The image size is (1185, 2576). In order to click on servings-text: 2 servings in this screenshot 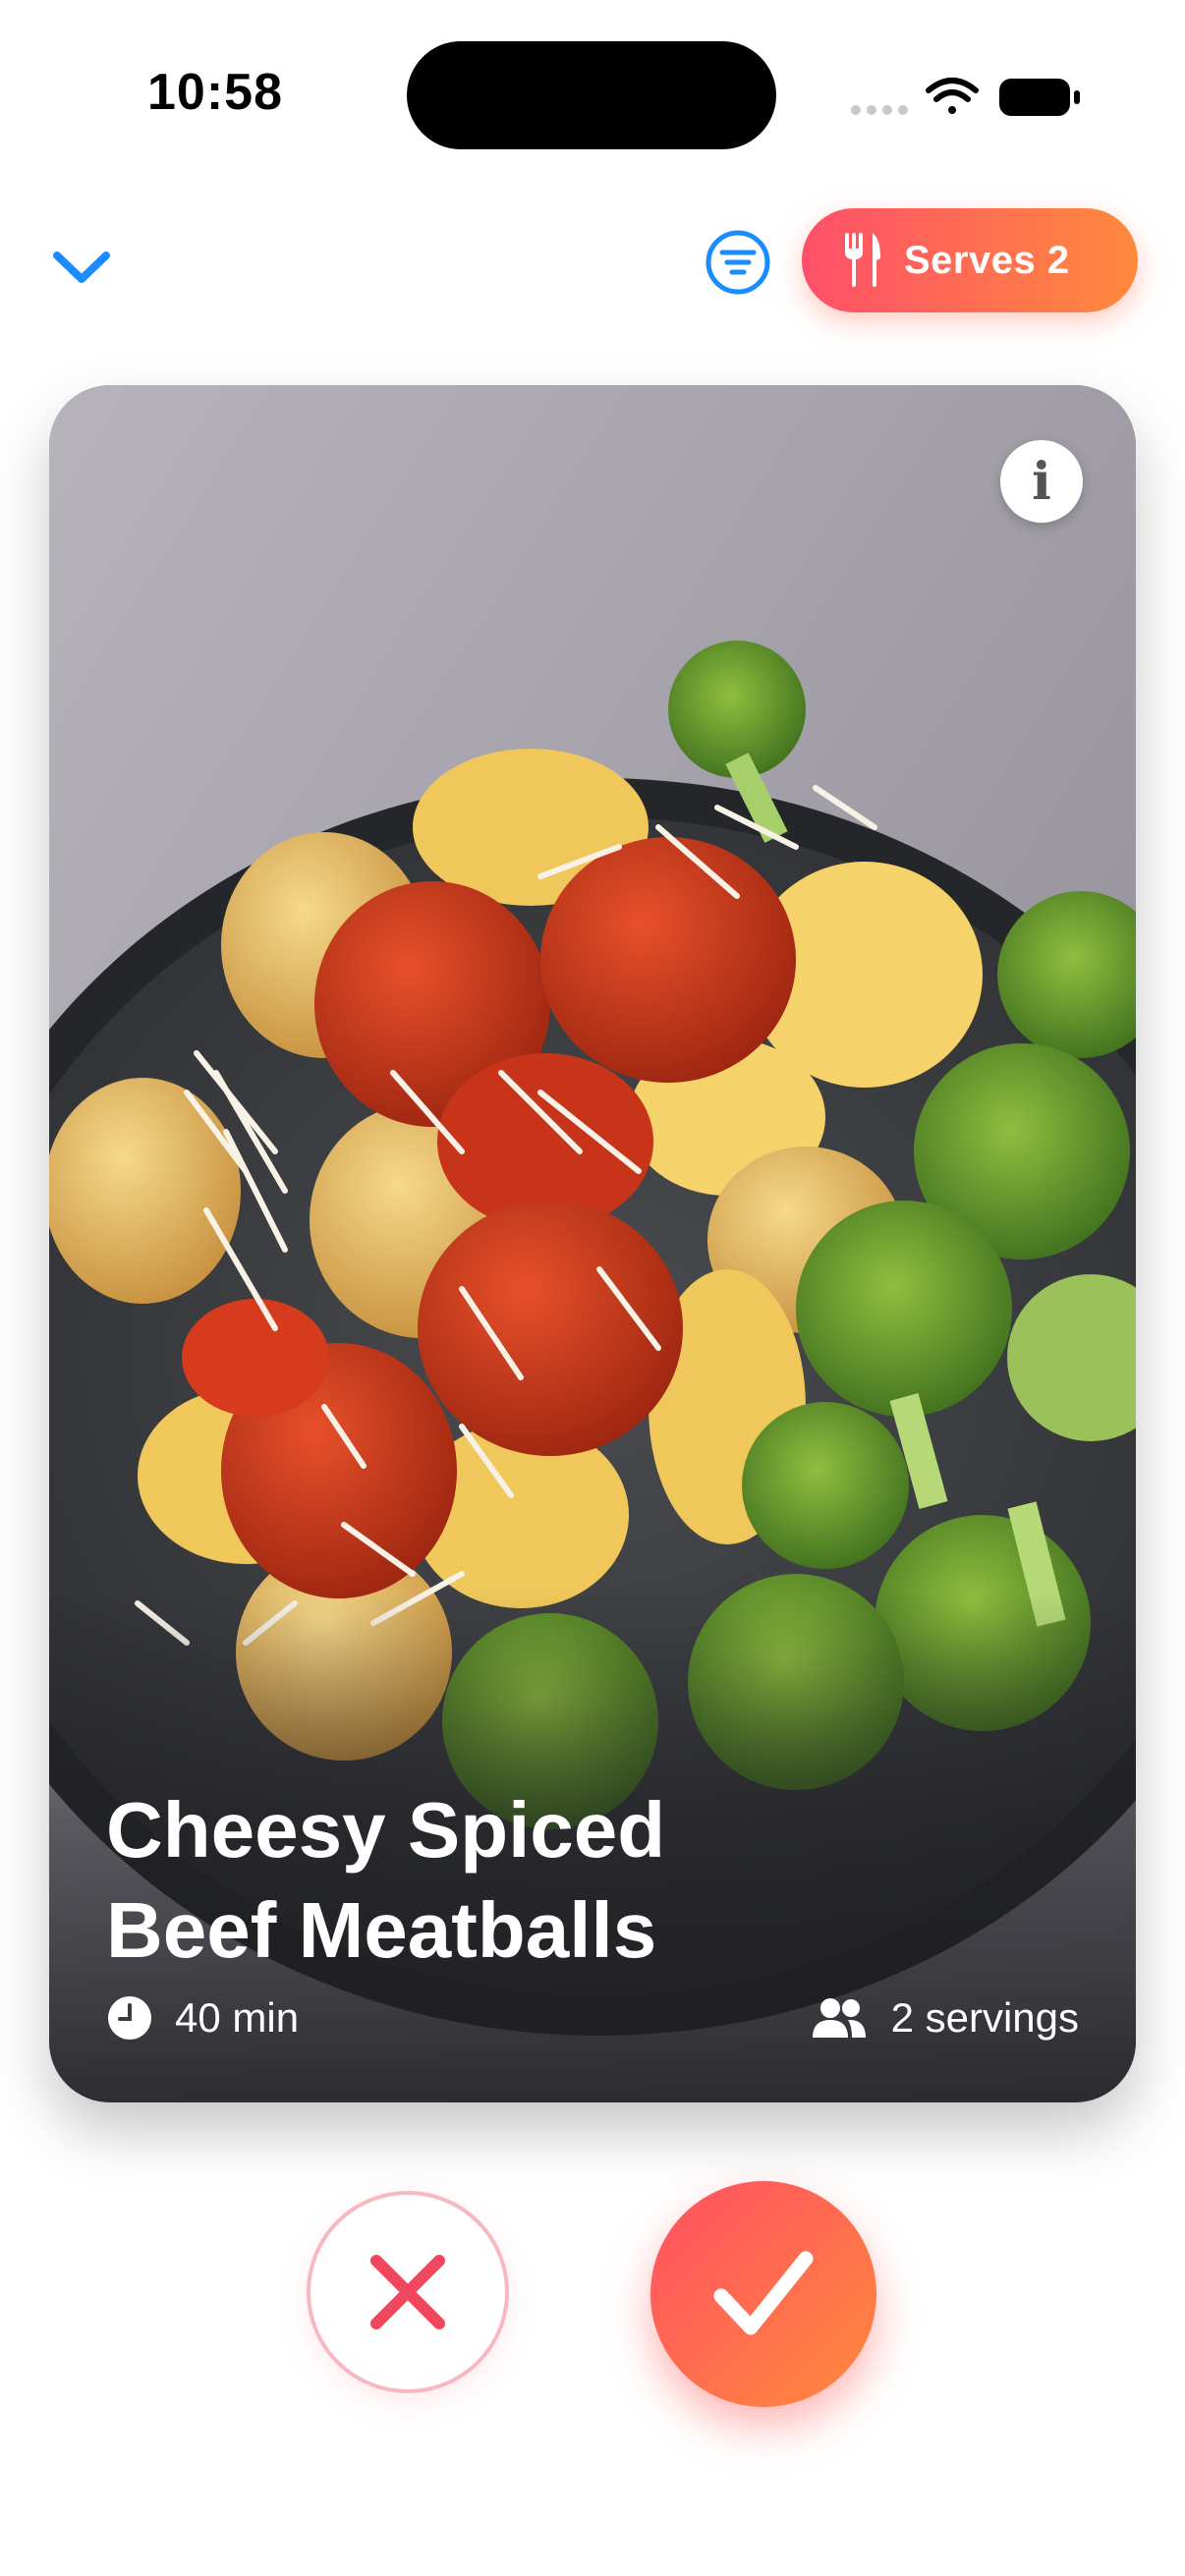, I will do `click(985, 2017)`.